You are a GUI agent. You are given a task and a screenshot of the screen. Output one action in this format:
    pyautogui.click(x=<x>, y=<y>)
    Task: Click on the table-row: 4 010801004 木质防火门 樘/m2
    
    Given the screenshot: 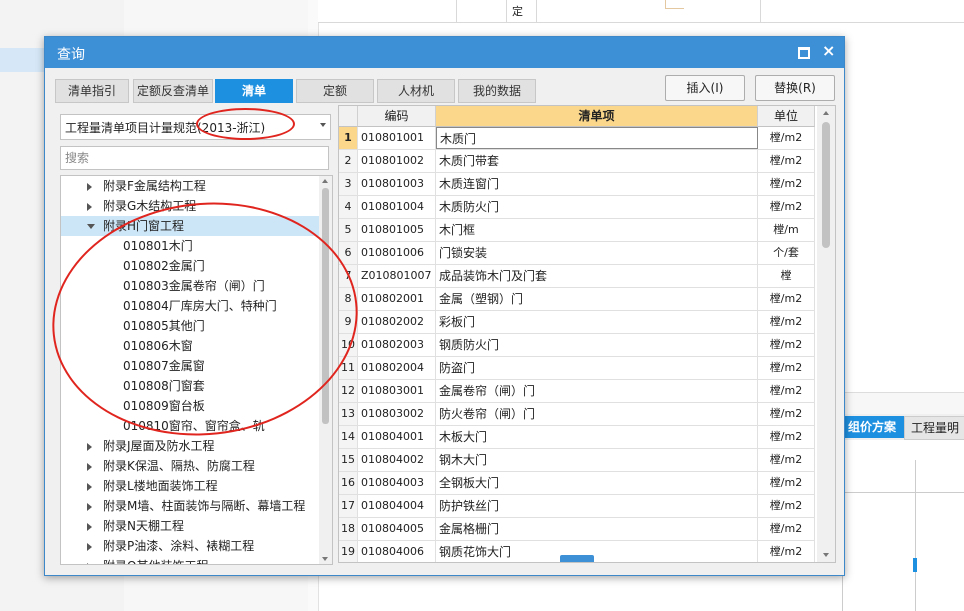 What is the action you would take?
    pyautogui.click(x=577, y=207)
    